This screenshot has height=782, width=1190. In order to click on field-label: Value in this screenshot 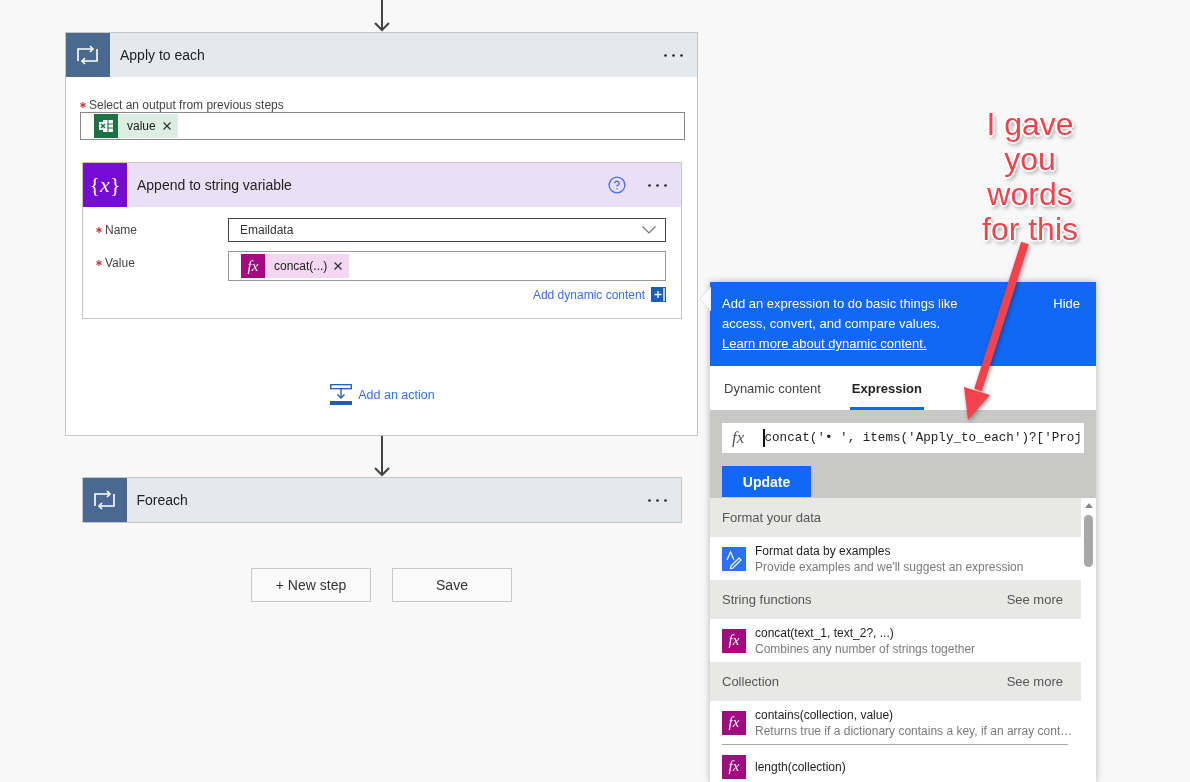, I will do `click(120, 263)`.